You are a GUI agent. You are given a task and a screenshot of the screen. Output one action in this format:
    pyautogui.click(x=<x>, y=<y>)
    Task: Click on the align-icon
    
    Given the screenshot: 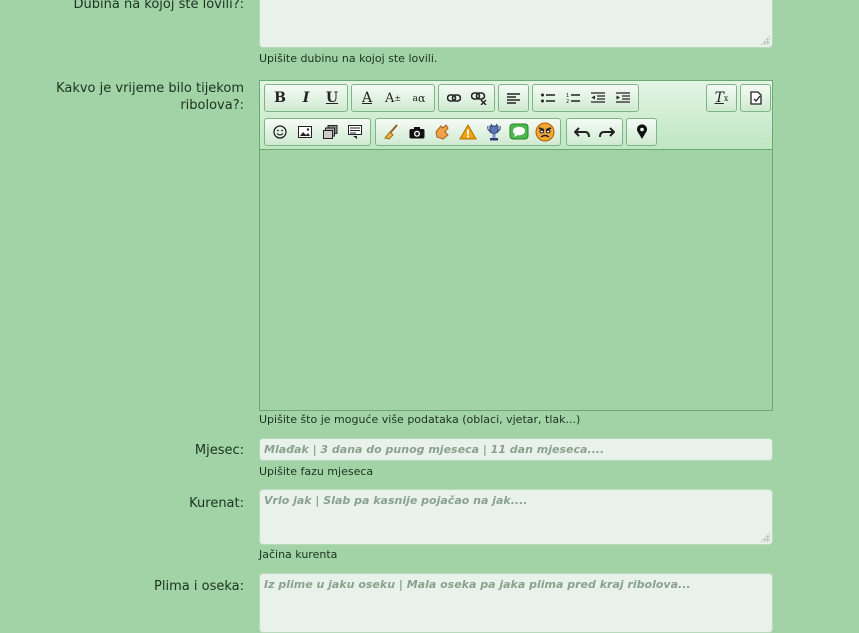 What is the action you would take?
    pyautogui.click(x=513, y=98)
    